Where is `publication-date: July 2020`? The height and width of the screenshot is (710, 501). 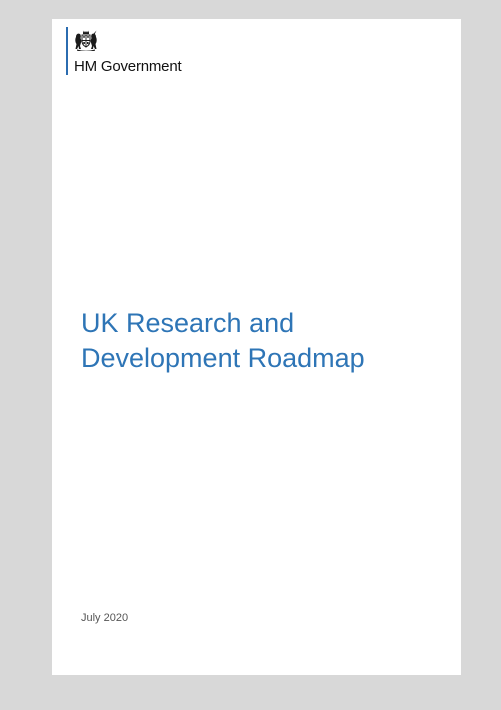 publication-date: July 2020 is located at coordinates (105, 618).